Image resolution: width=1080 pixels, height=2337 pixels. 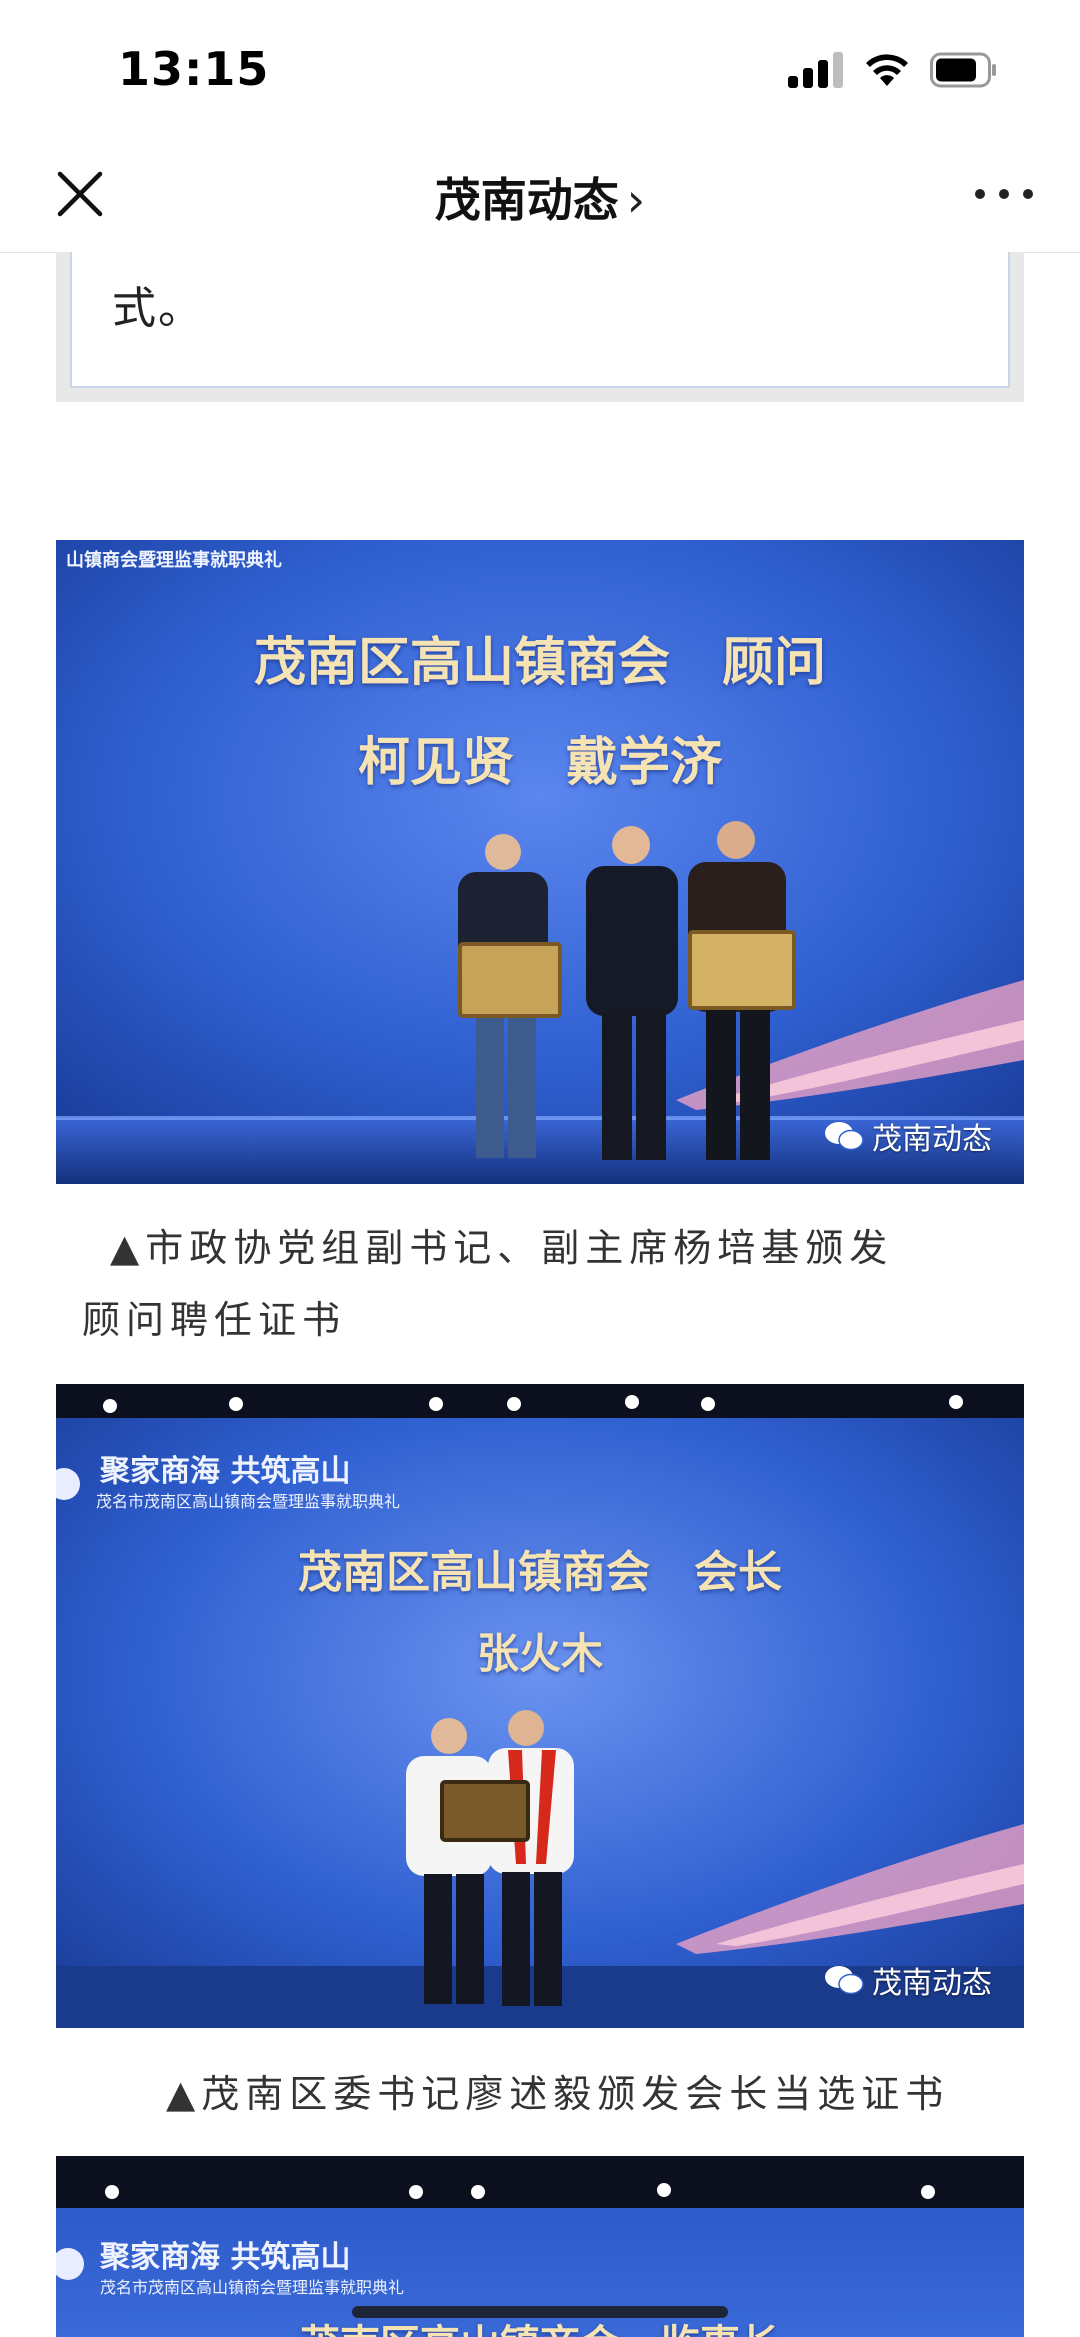 What do you see at coordinates (887, 70) in the screenshot?
I see `wifi-icon` at bounding box center [887, 70].